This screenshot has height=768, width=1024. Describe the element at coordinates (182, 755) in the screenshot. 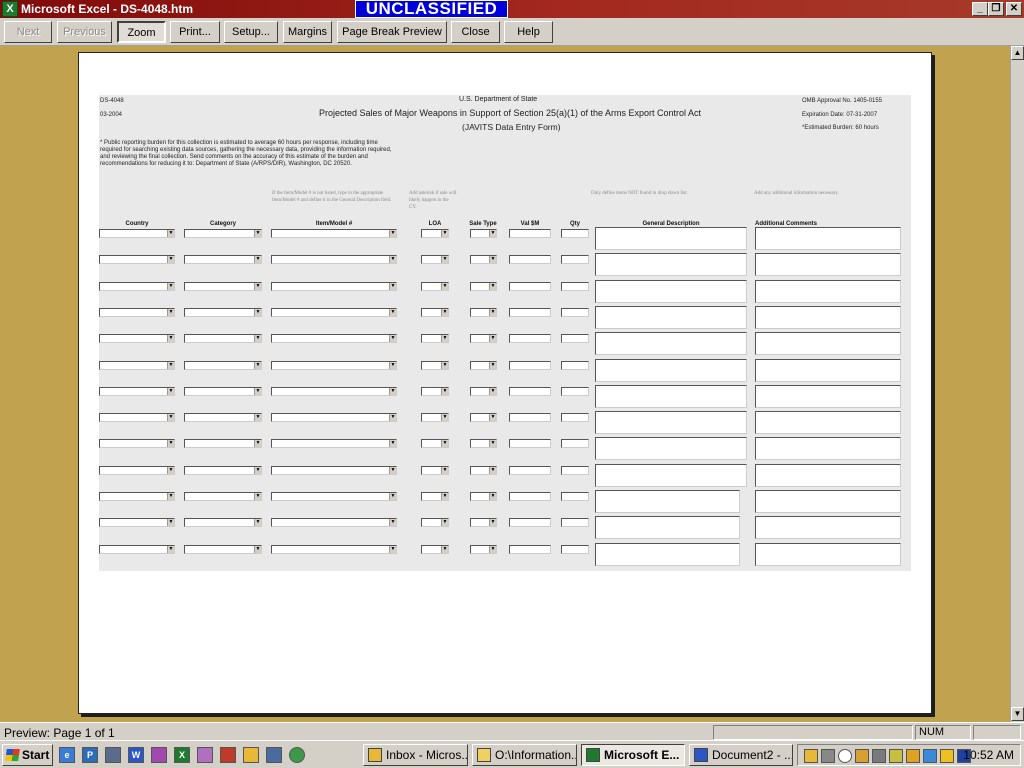

I see `excel-quicklaunch-icon: X` at that location.